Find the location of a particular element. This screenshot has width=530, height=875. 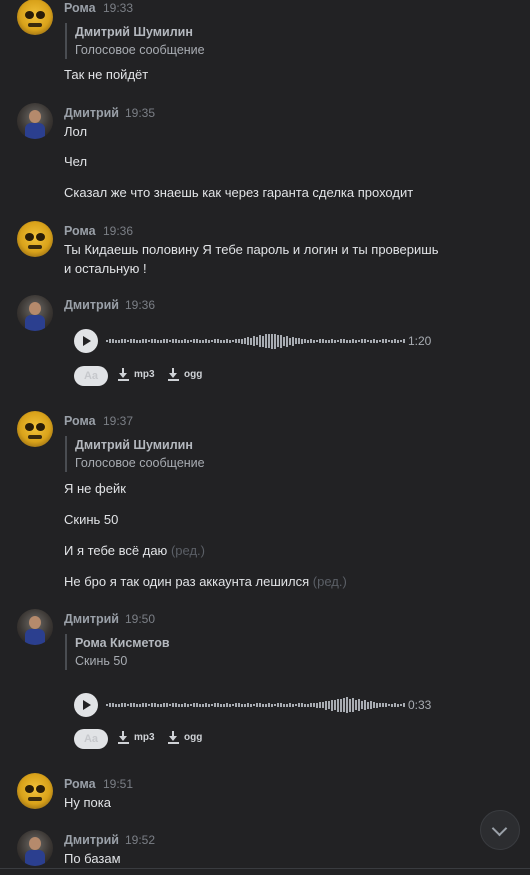

voice-message: 0:33 is located at coordinates (259, 705).